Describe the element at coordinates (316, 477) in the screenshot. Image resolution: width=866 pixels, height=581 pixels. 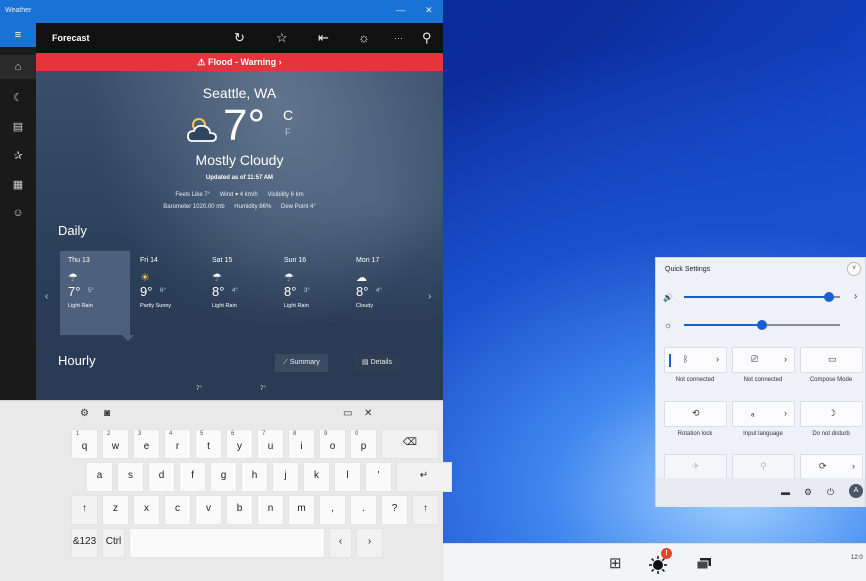
I see `key-k: k` at that location.